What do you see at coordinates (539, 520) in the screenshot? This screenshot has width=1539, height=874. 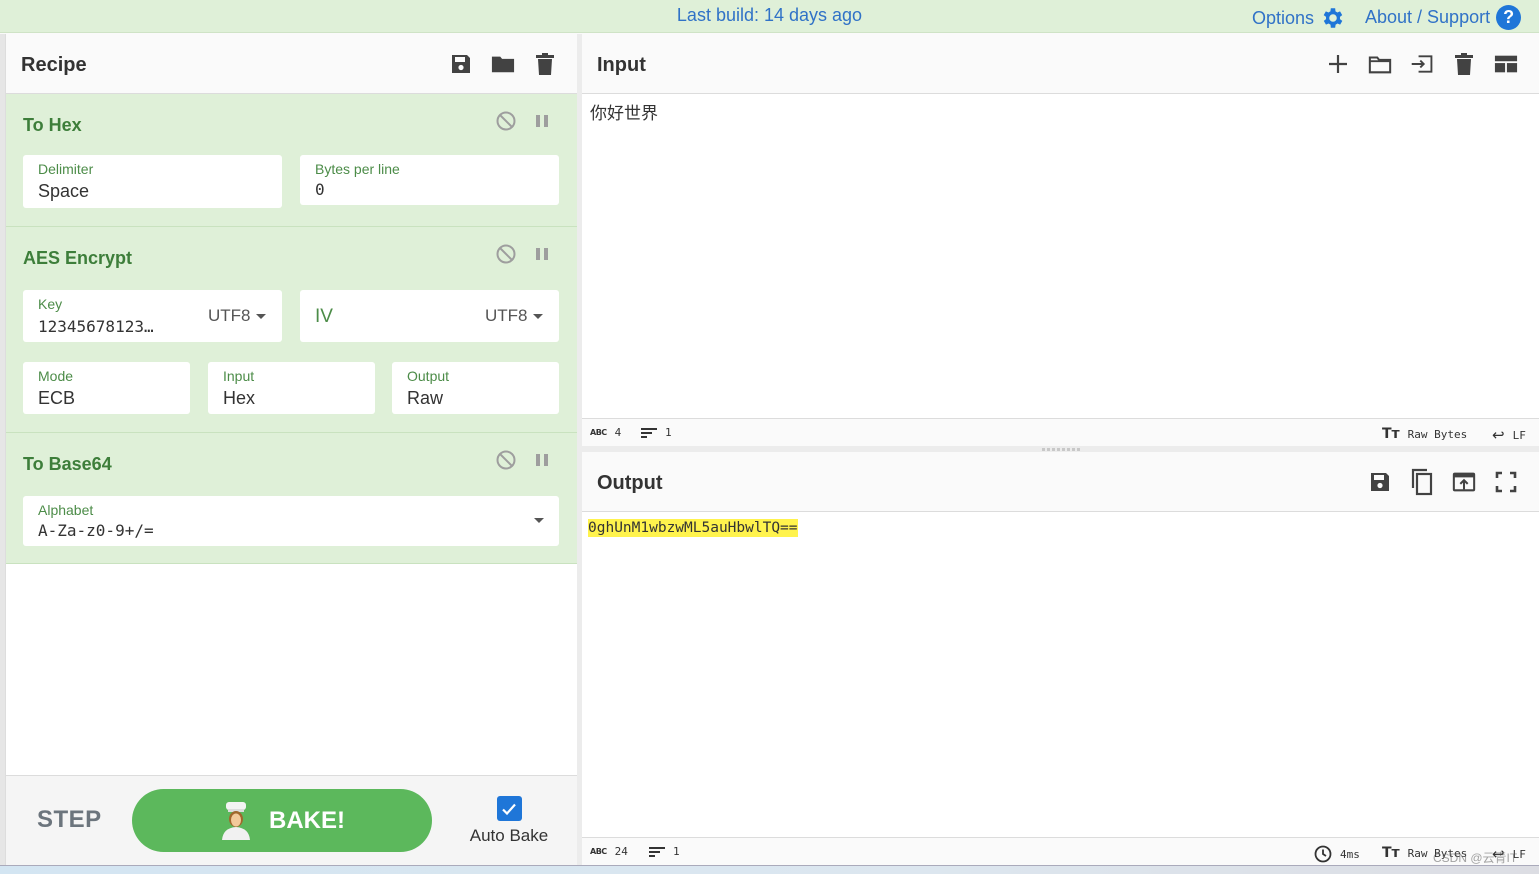 I see `caret-down-icon` at bounding box center [539, 520].